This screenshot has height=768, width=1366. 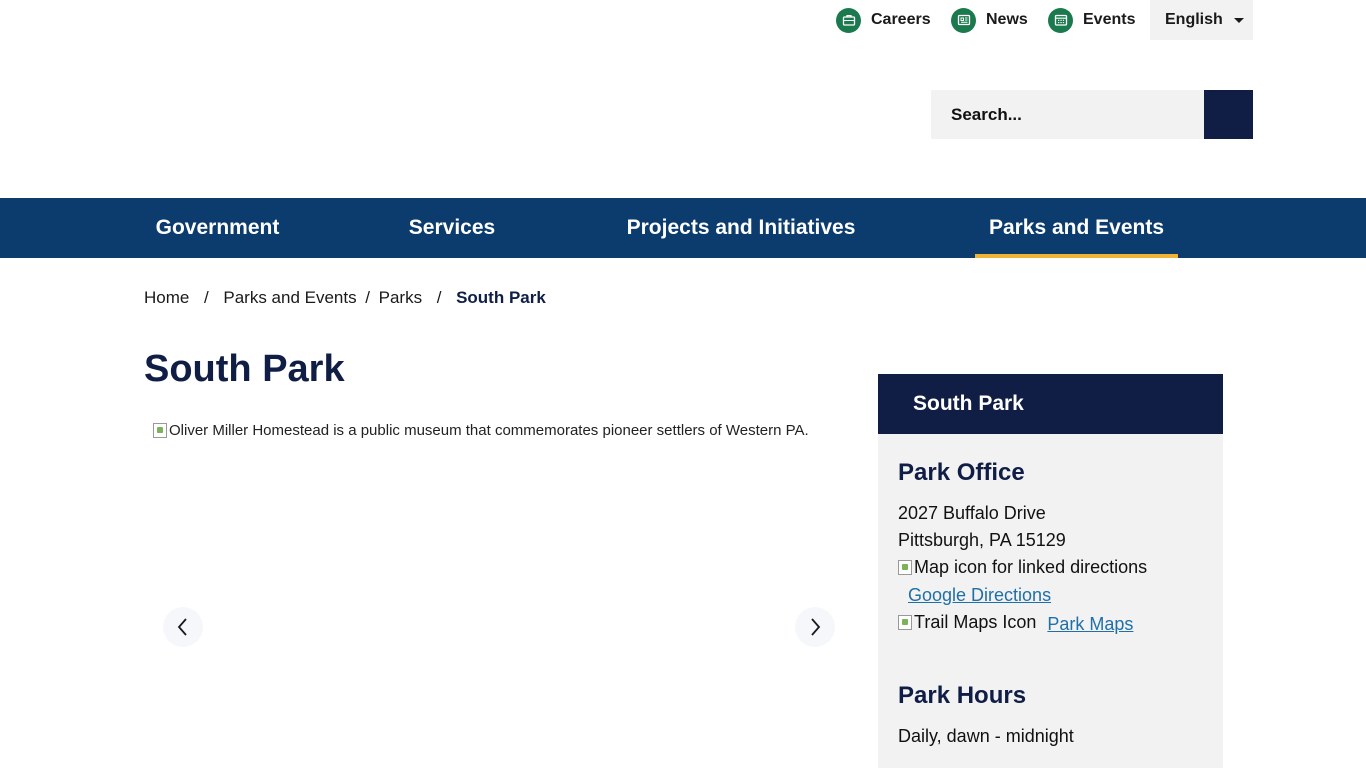 What do you see at coordinates (1050, 404) in the screenshot?
I see `sidebar-header: South Park` at bounding box center [1050, 404].